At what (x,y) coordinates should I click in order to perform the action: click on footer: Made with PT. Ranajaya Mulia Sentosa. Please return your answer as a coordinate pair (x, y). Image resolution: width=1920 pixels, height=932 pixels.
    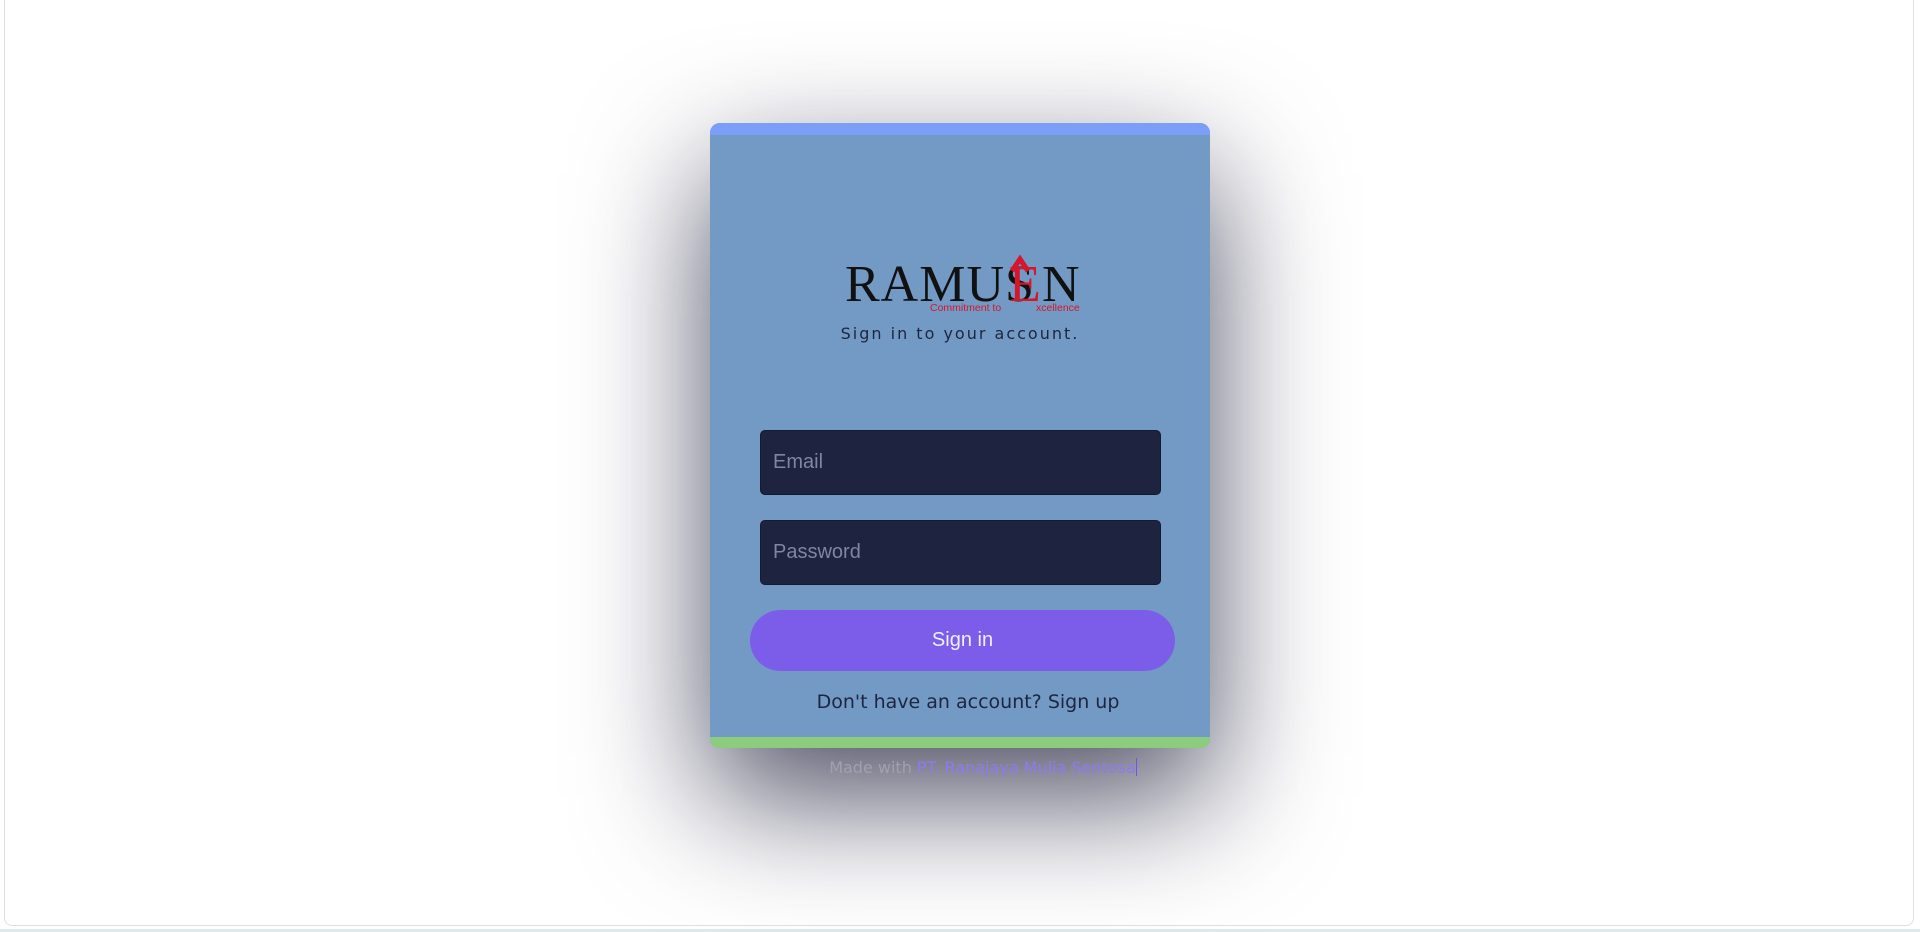
    Looking at the image, I should click on (960, 767).